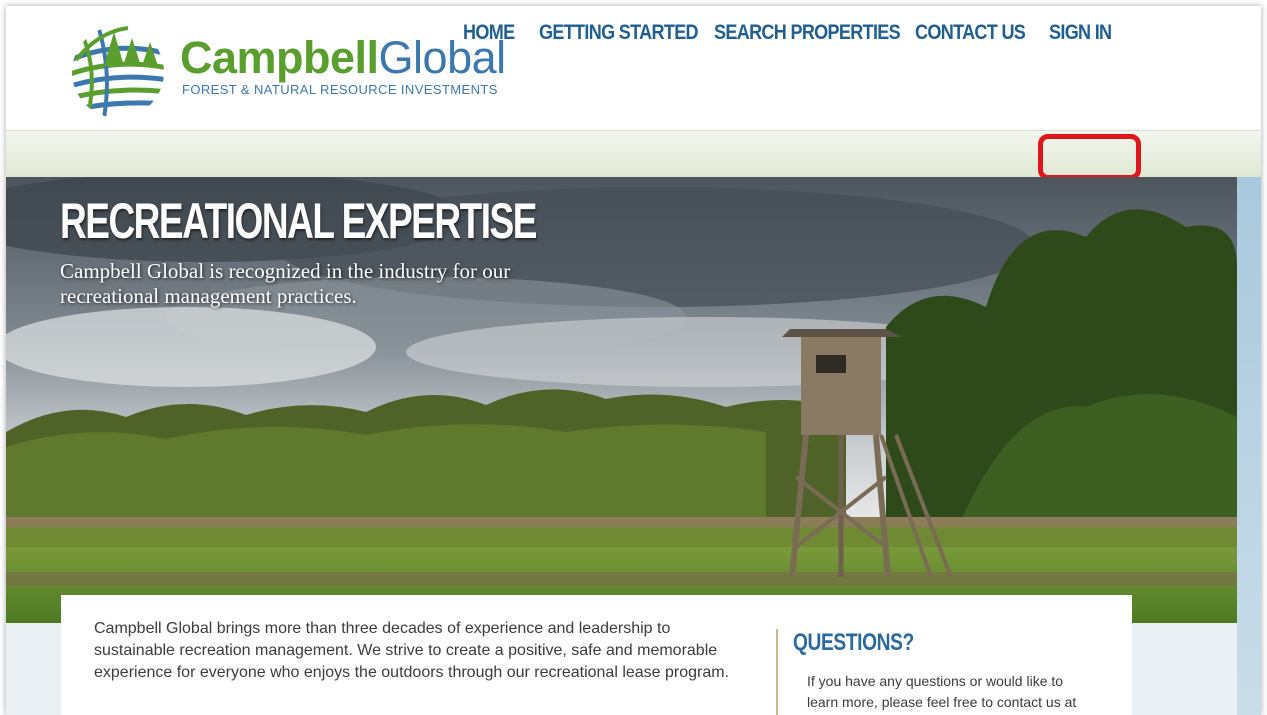 The height and width of the screenshot is (715, 1267). What do you see at coordinates (777, 672) in the screenshot?
I see `sidebar-divider` at bounding box center [777, 672].